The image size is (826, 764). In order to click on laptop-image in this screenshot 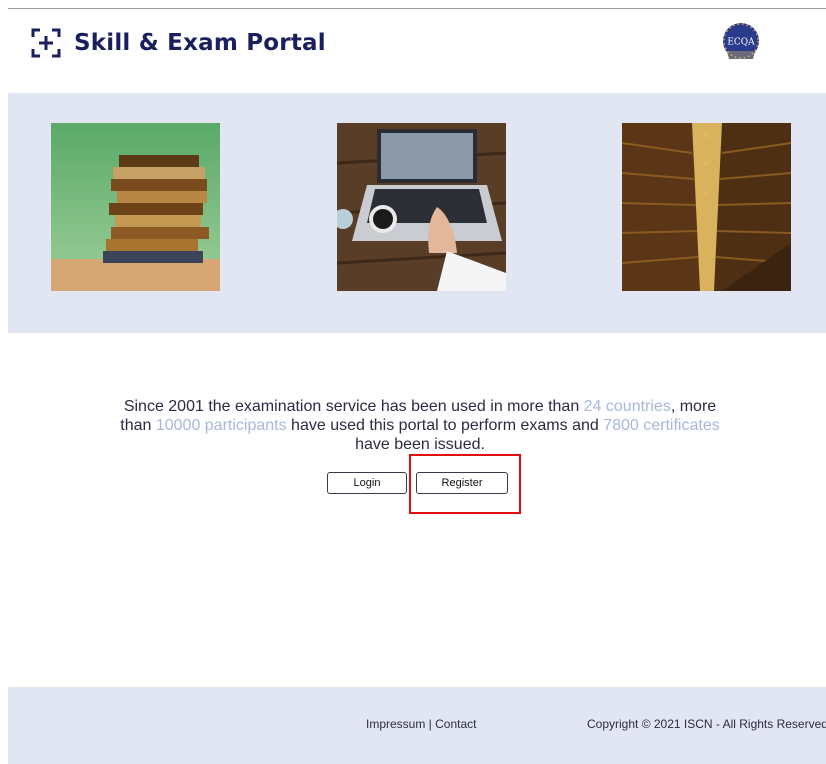, I will do `click(421, 207)`.